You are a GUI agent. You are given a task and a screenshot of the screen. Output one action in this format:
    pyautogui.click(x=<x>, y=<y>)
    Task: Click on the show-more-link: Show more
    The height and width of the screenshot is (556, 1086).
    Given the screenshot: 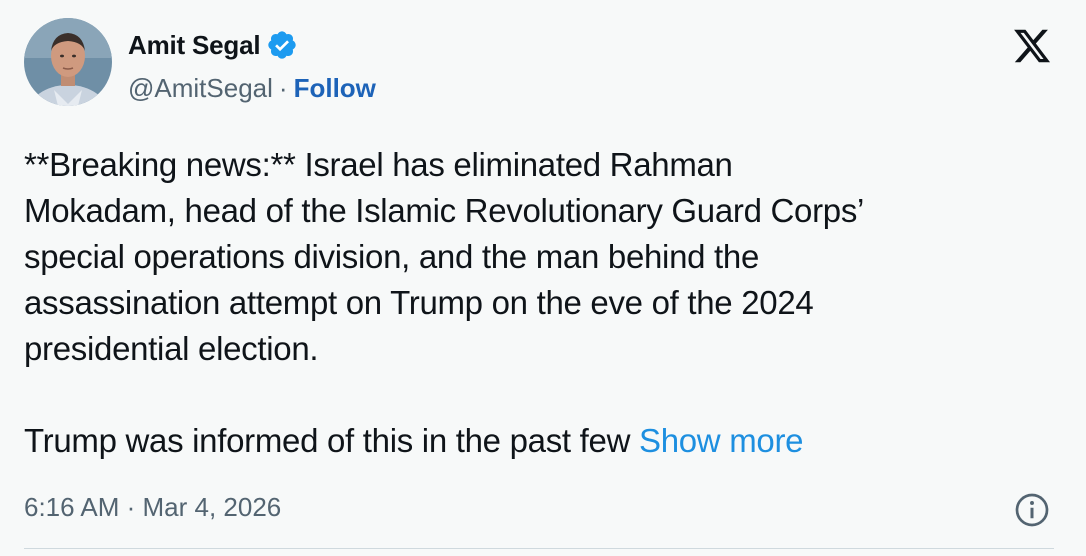 What is the action you would take?
    pyautogui.click(x=721, y=440)
    